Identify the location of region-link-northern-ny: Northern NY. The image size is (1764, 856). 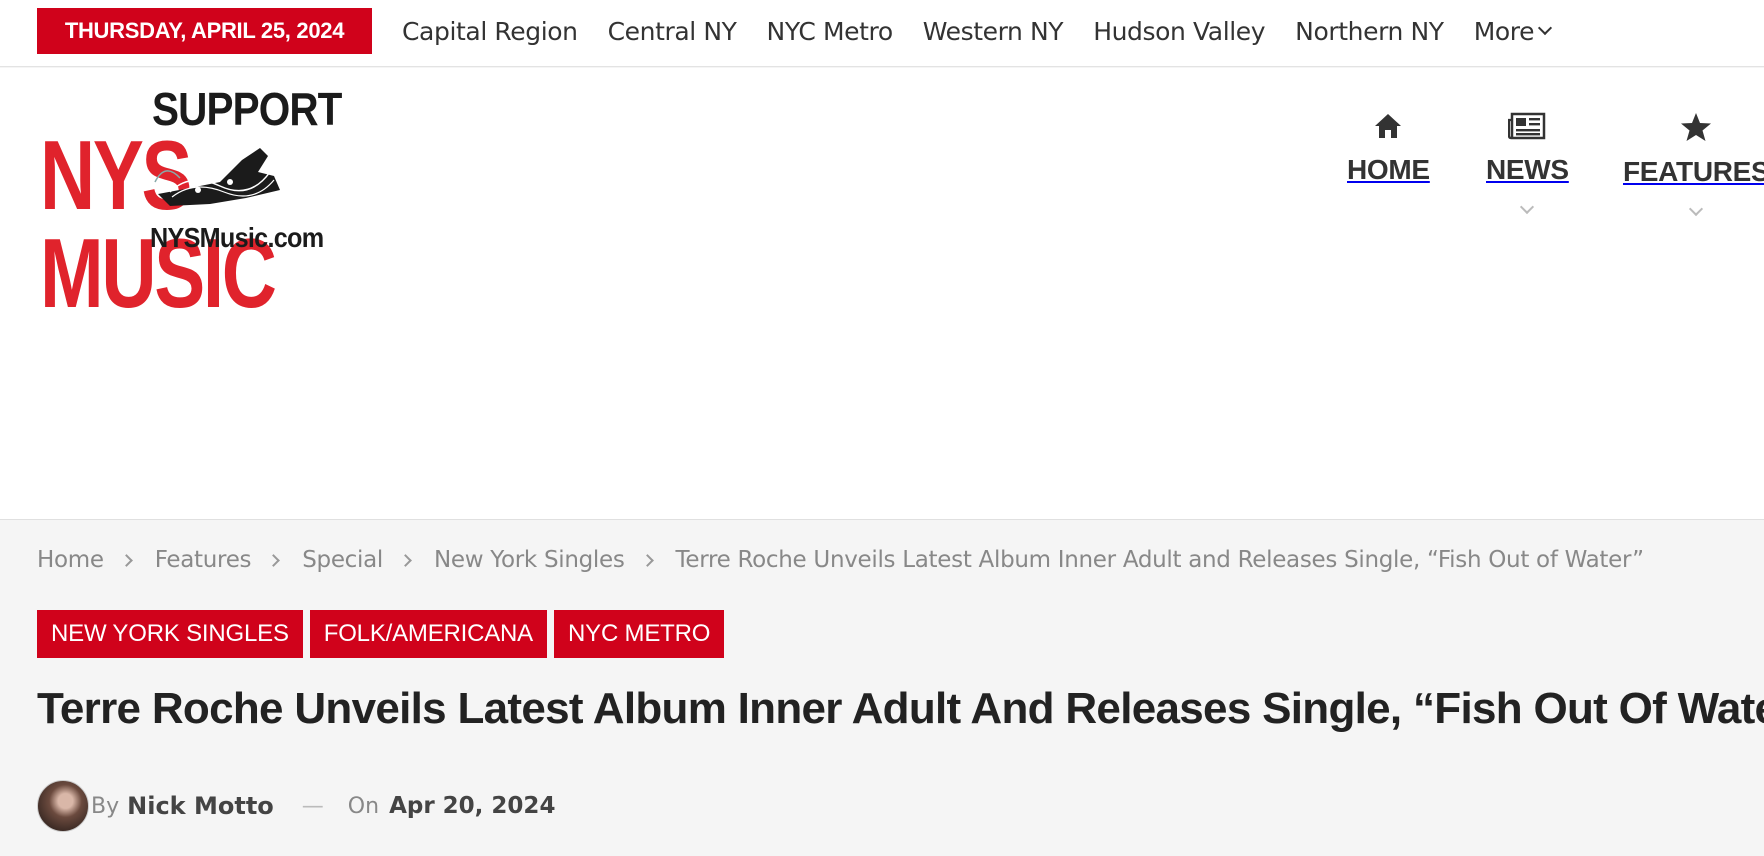
(1369, 31).